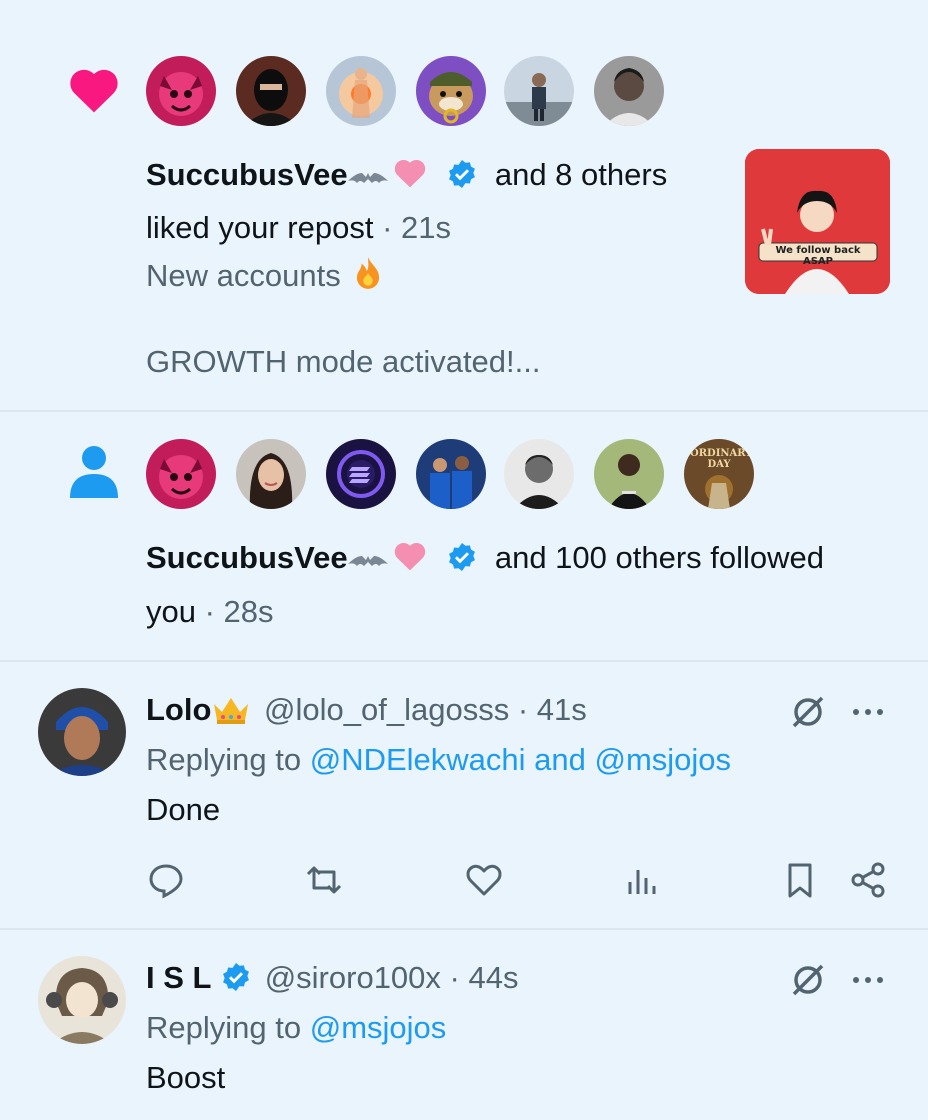  Describe the element at coordinates (353, 977) in the screenshot. I see `author-handle: @siroro100x` at that location.